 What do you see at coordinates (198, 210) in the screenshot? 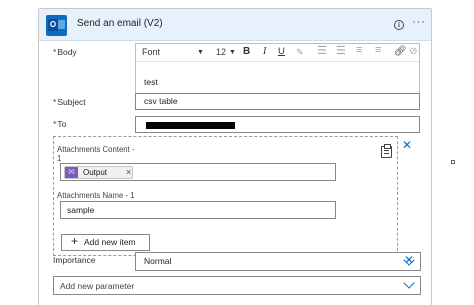
I see `attachments-name-input: sample` at bounding box center [198, 210].